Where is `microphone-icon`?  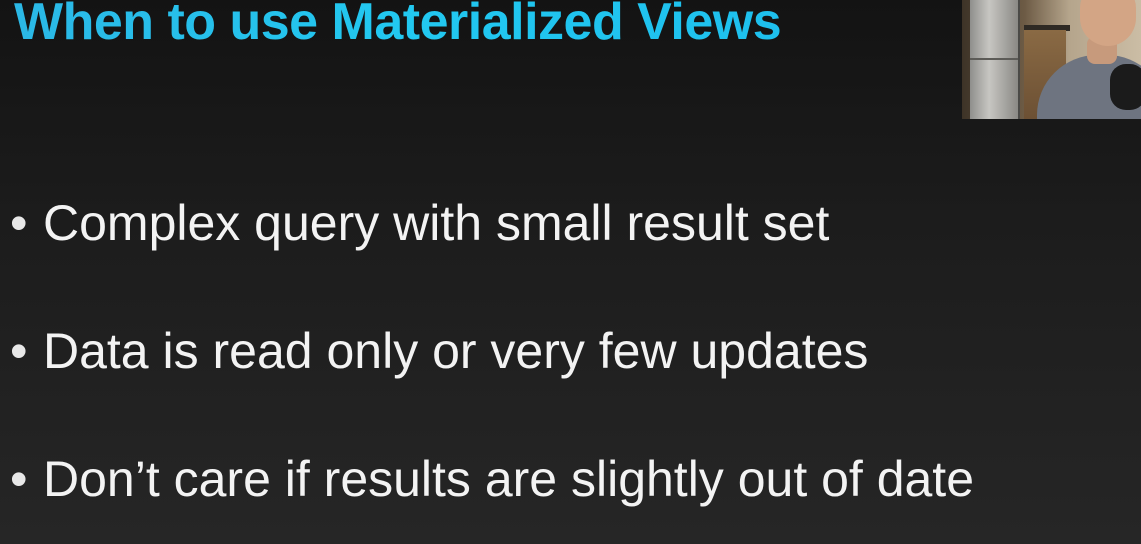 microphone-icon is located at coordinates (1125, 87).